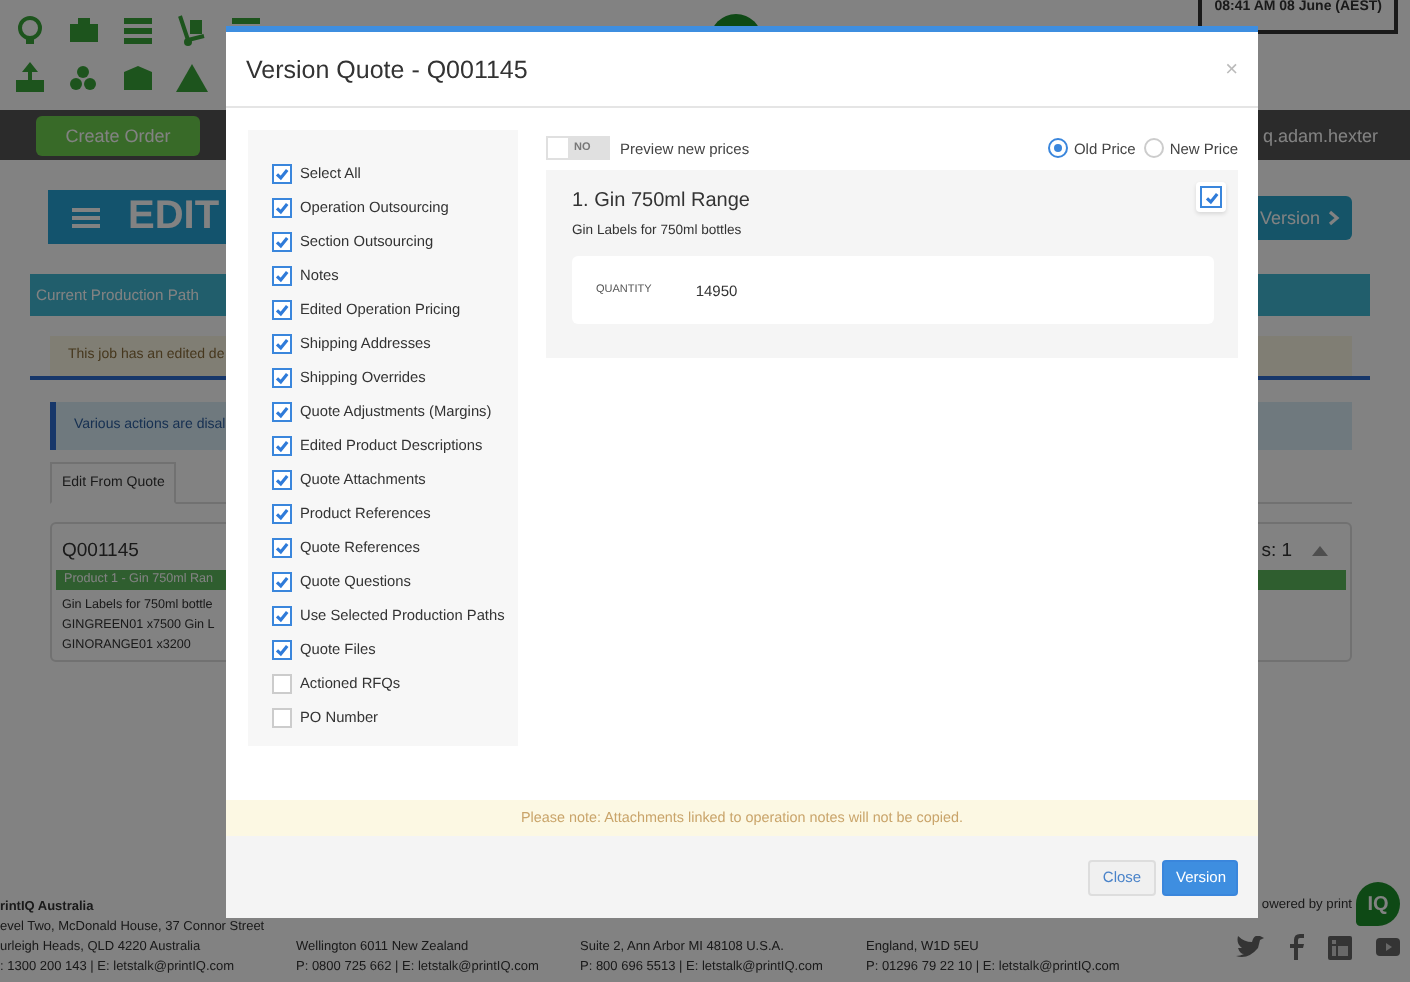  I want to click on linkedin-icon, so click(1340, 947).